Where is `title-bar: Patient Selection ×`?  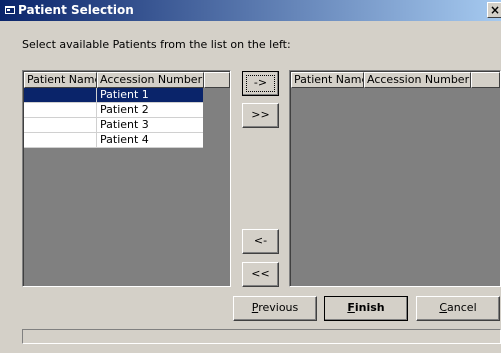 title-bar: Patient Selection × is located at coordinates (250, 10).